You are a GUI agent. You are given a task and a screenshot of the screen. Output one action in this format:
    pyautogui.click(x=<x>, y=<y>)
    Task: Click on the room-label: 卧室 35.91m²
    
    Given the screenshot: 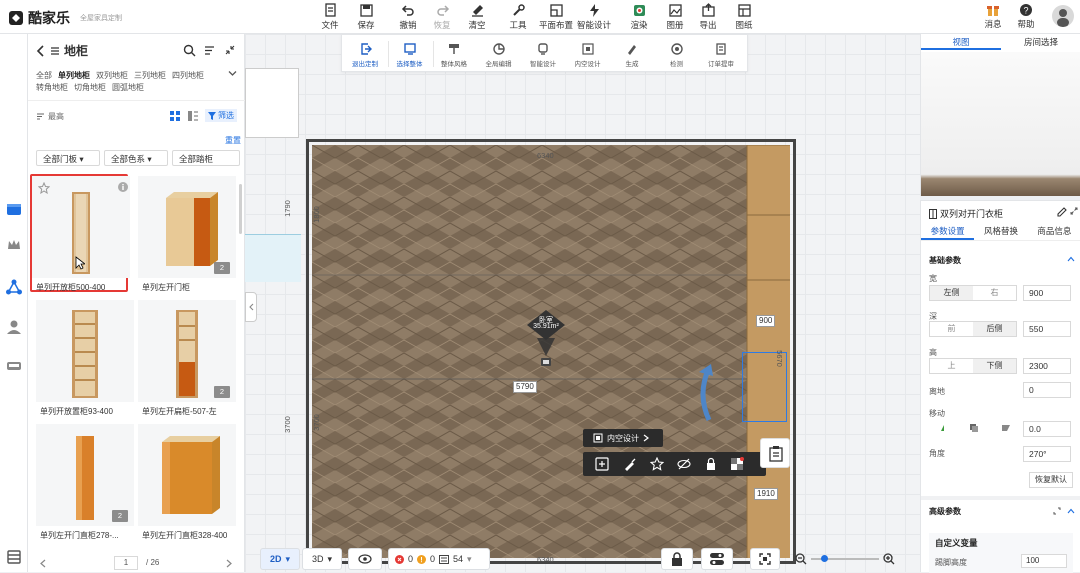 What is the action you would take?
    pyautogui.click(x=546, y=325)
    